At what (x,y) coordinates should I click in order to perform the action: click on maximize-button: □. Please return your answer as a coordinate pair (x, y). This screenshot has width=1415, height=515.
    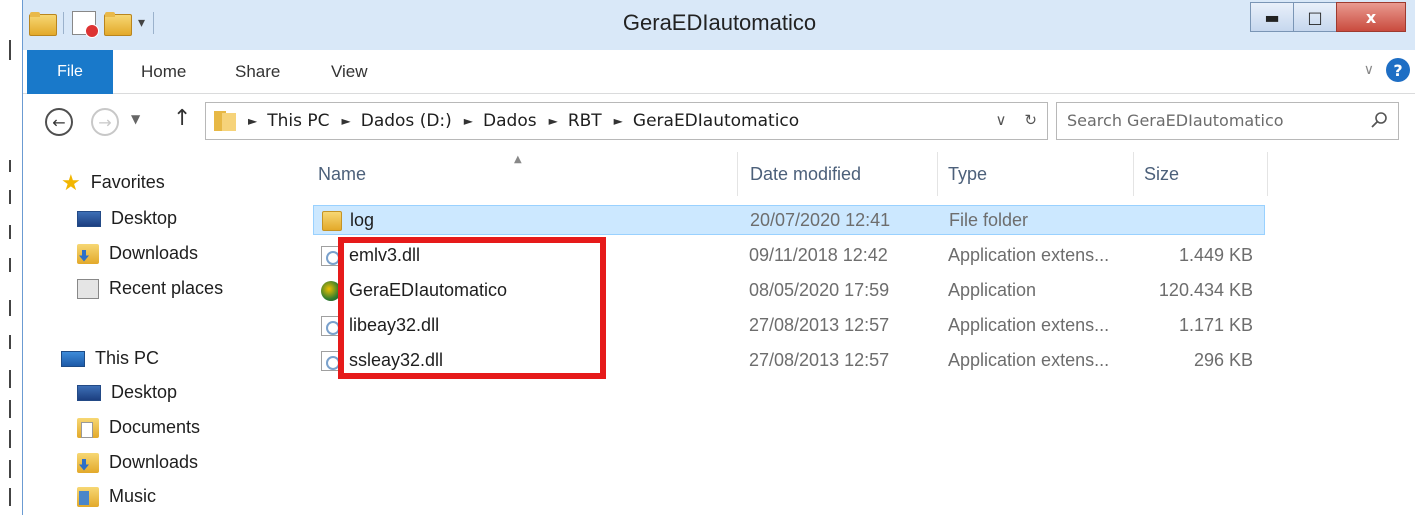
    Looking at the image, I should click on (1315, 17).